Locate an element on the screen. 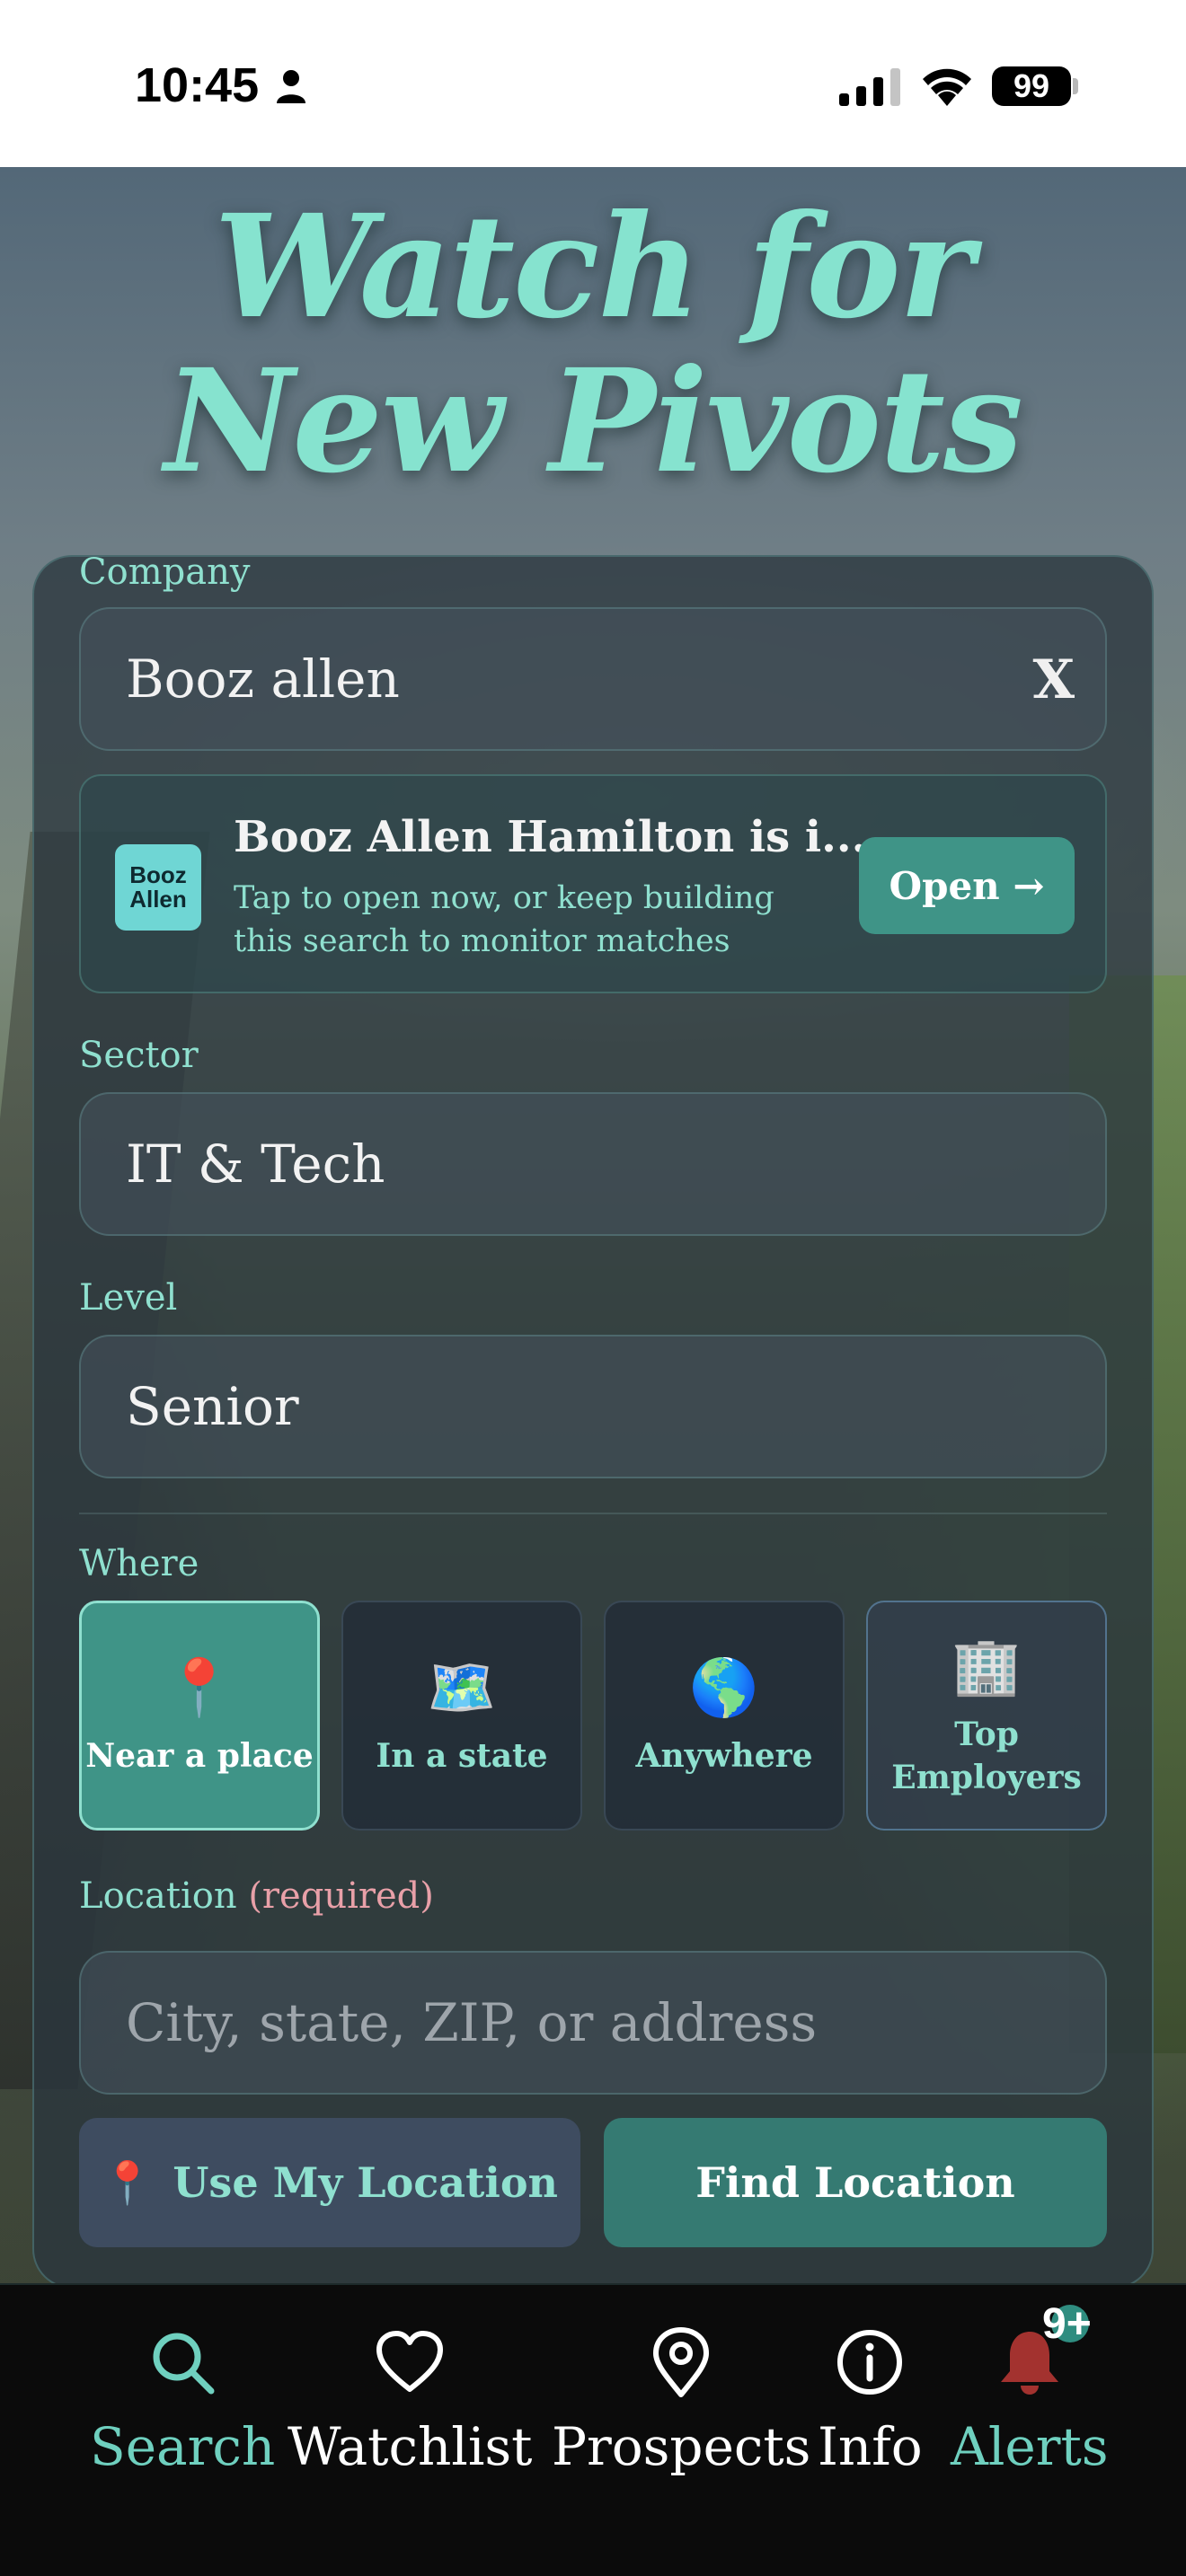 This screenshot has height=2576, width=1186. company-label: Company is located at coordinates (165, 572).